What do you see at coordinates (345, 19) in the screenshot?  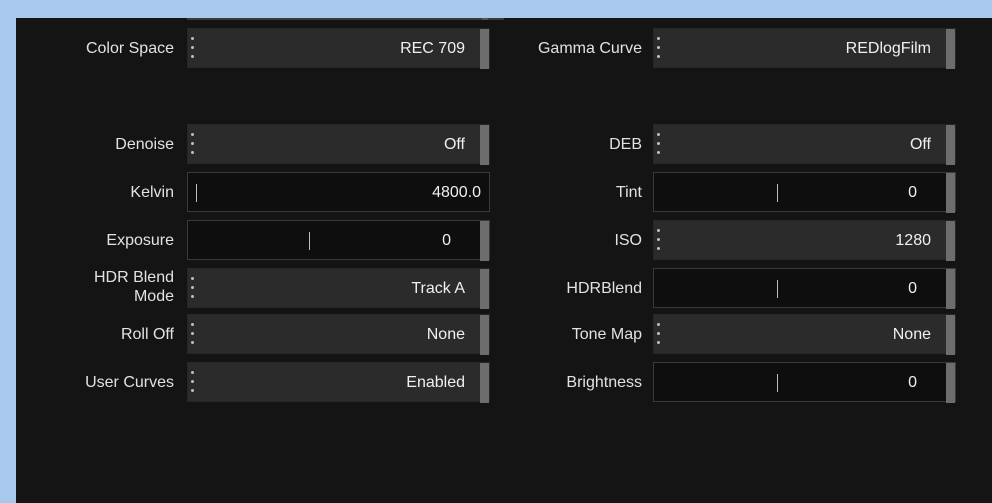 I see `scrolled-control-remnant` at bounding box center [345, 19].